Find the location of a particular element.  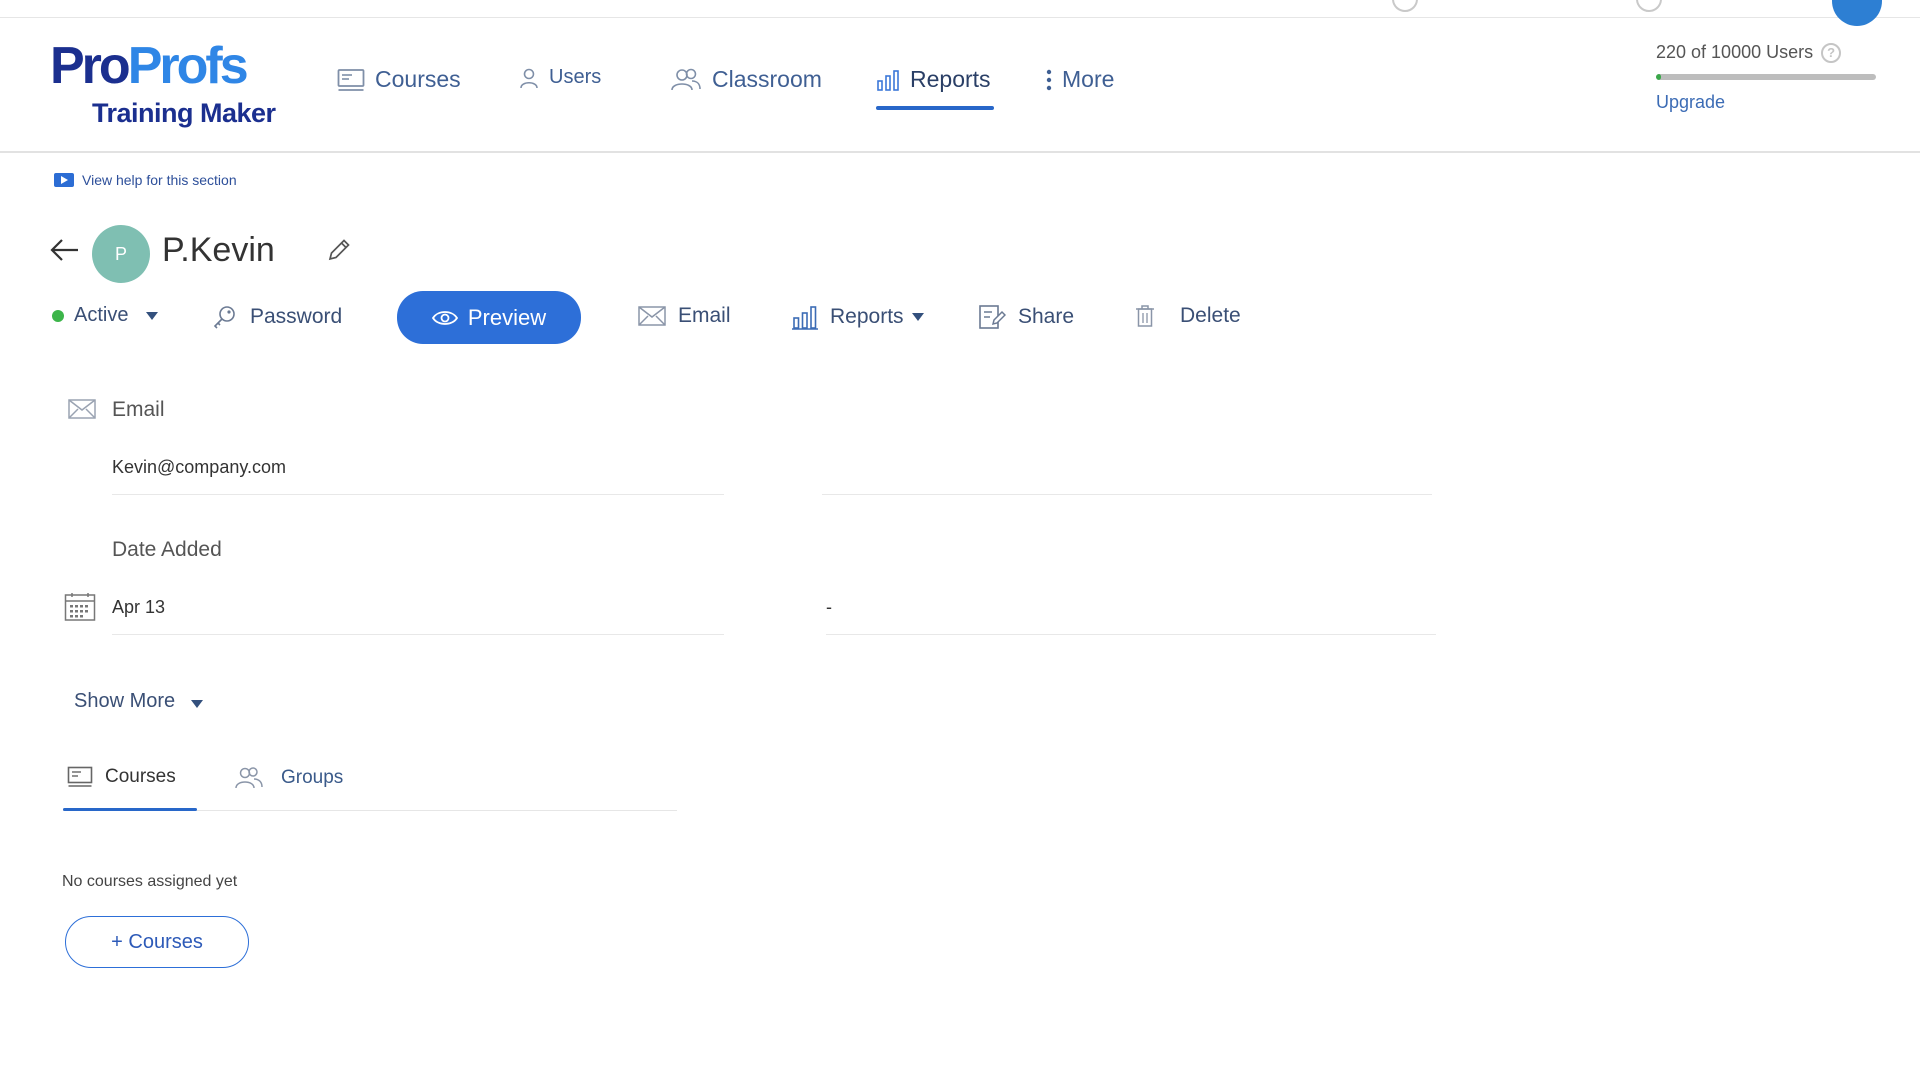

key-icon is located at coordinates (224, 317).